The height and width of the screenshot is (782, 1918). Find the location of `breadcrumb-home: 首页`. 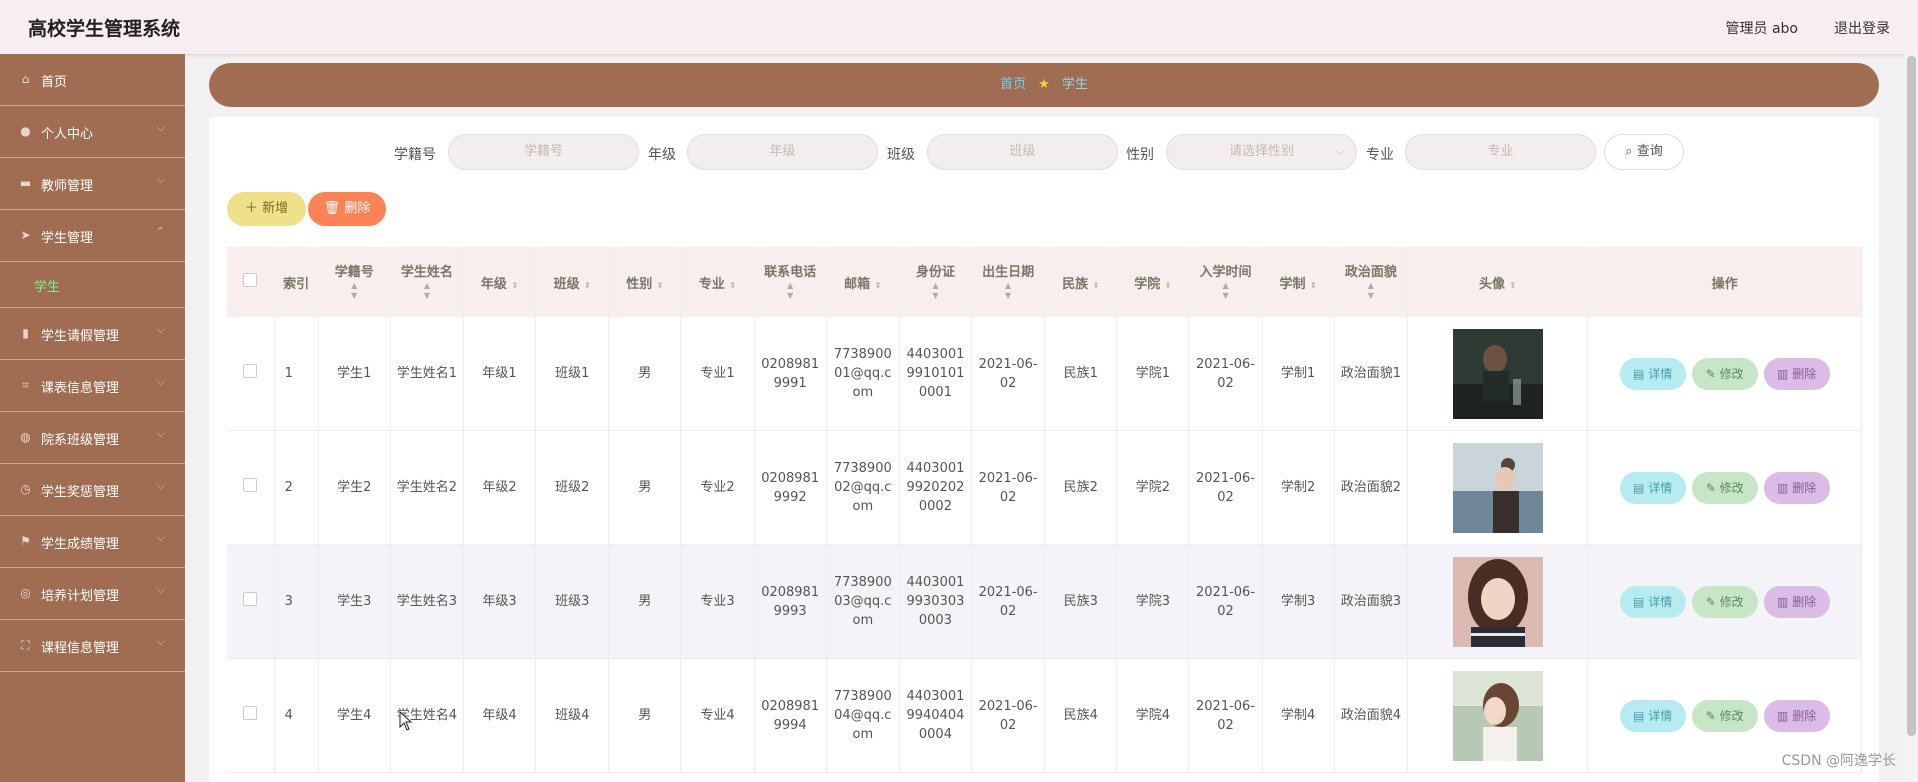

breadcrumb-home: 首页 is located at coordinates (1013, 84).